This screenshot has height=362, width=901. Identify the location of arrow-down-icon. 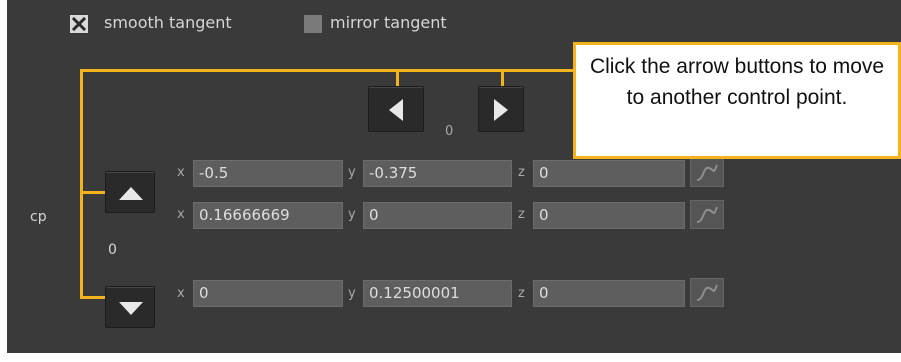
(131, 308).